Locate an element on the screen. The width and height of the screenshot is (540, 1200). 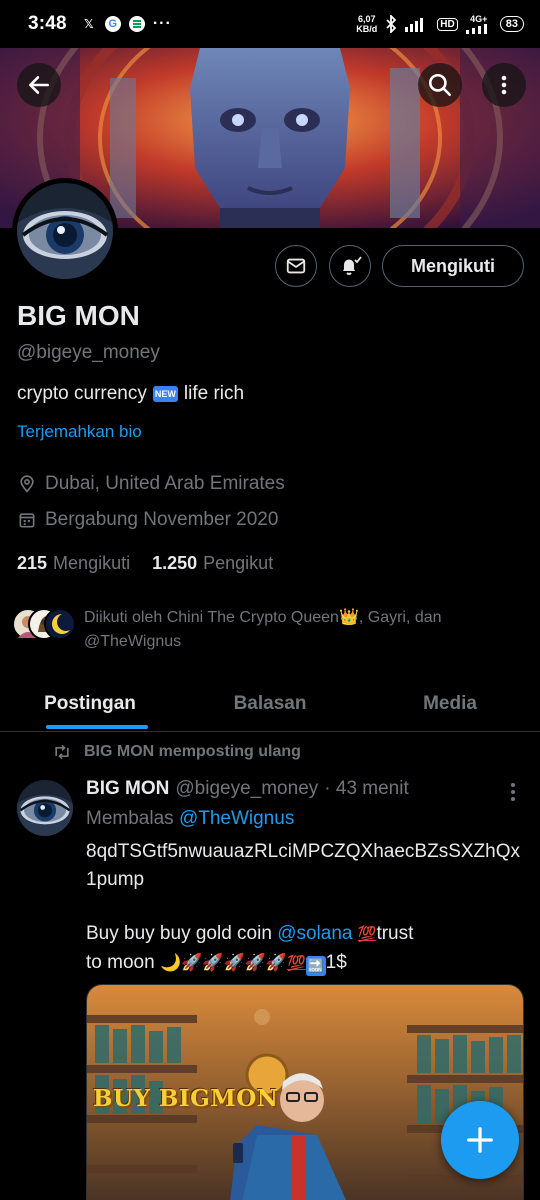
arrow-left-icon is located at coordinates (39, 85).